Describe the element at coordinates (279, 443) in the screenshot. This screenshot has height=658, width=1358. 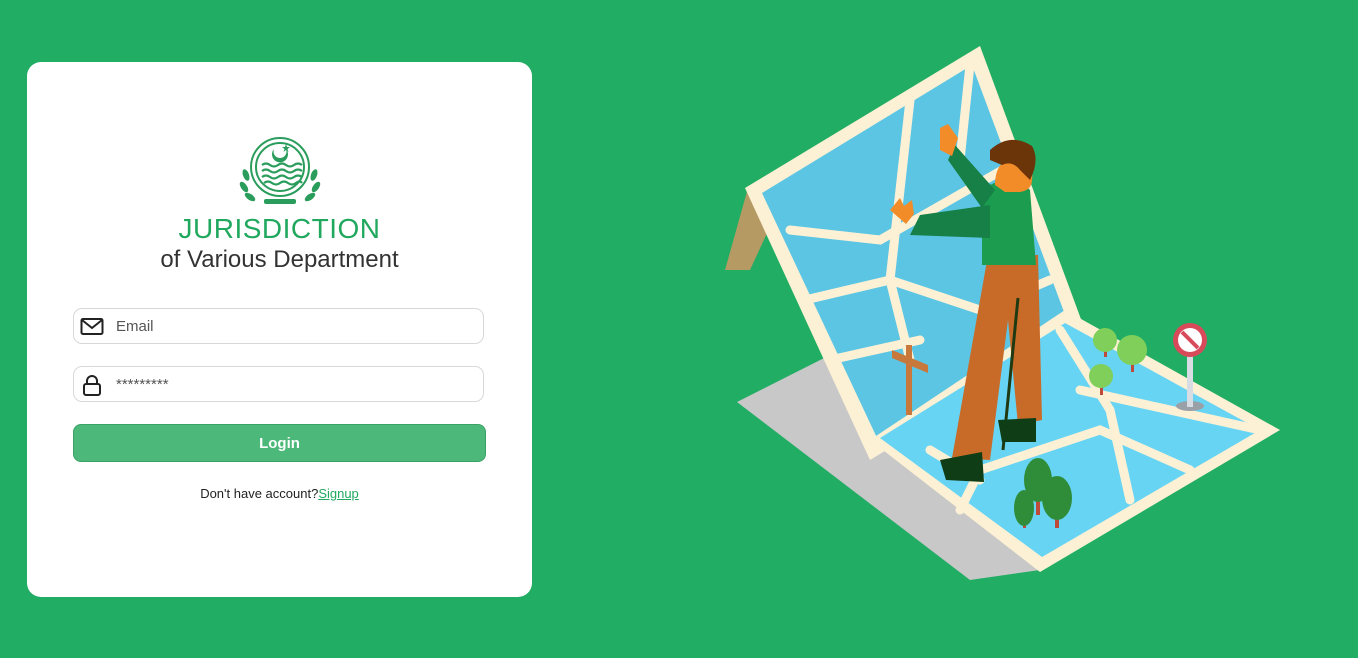
I see `login-button: Login` at that location.